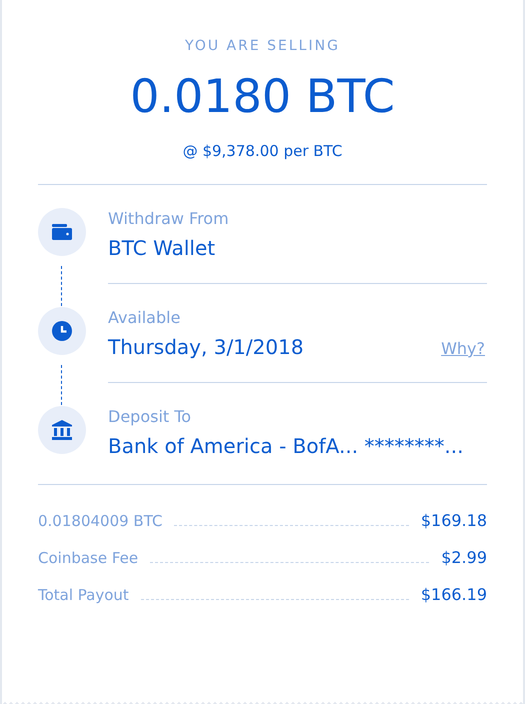  Describe the element at coordinates (88, 558) in the screenshot. I see `summary-label: Coinbase Fee` at that location.